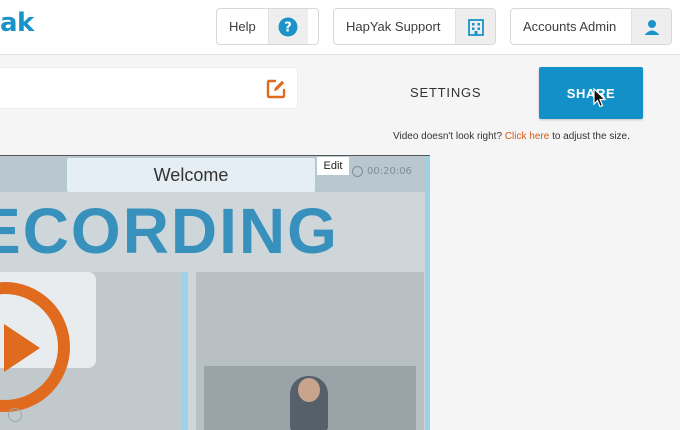 The image size is (680, 430). What do you see at coordinates (149, 88) in the screenshot?
I see `title-input` at bounding box center [149, 88].